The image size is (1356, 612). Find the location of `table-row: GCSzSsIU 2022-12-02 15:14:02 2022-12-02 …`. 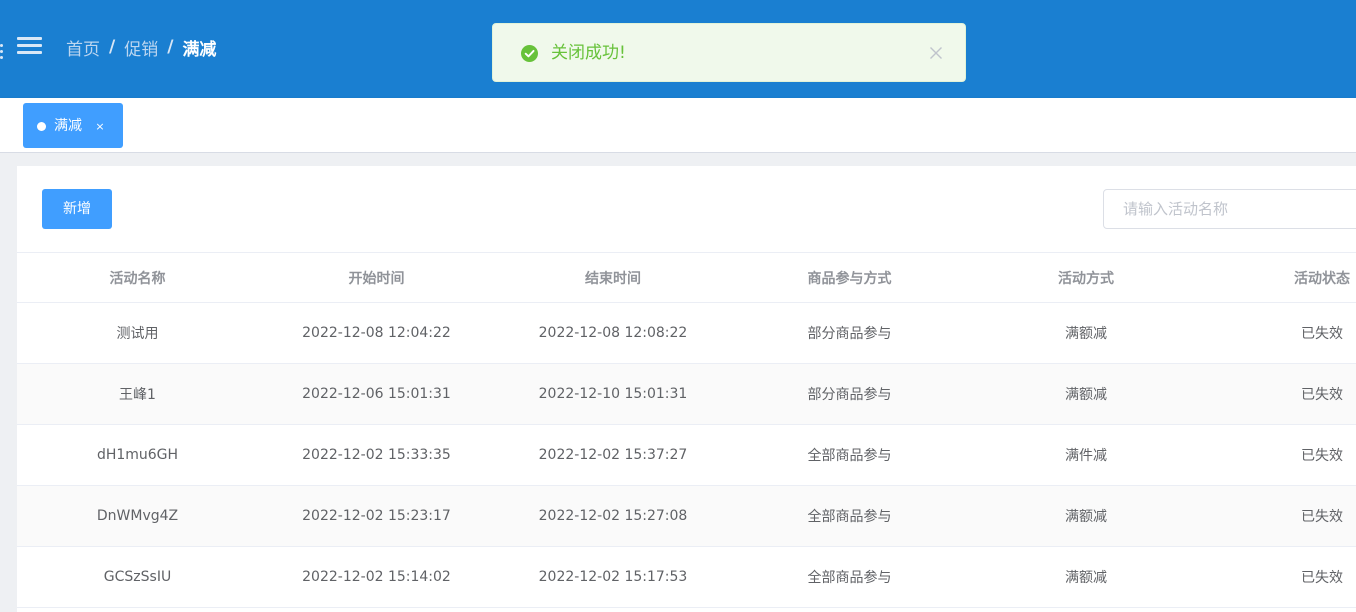

table-row: GCSzSsIU 2022-12-02 15:14:02 2022-12-02 … is located at coordinates (686, 577).